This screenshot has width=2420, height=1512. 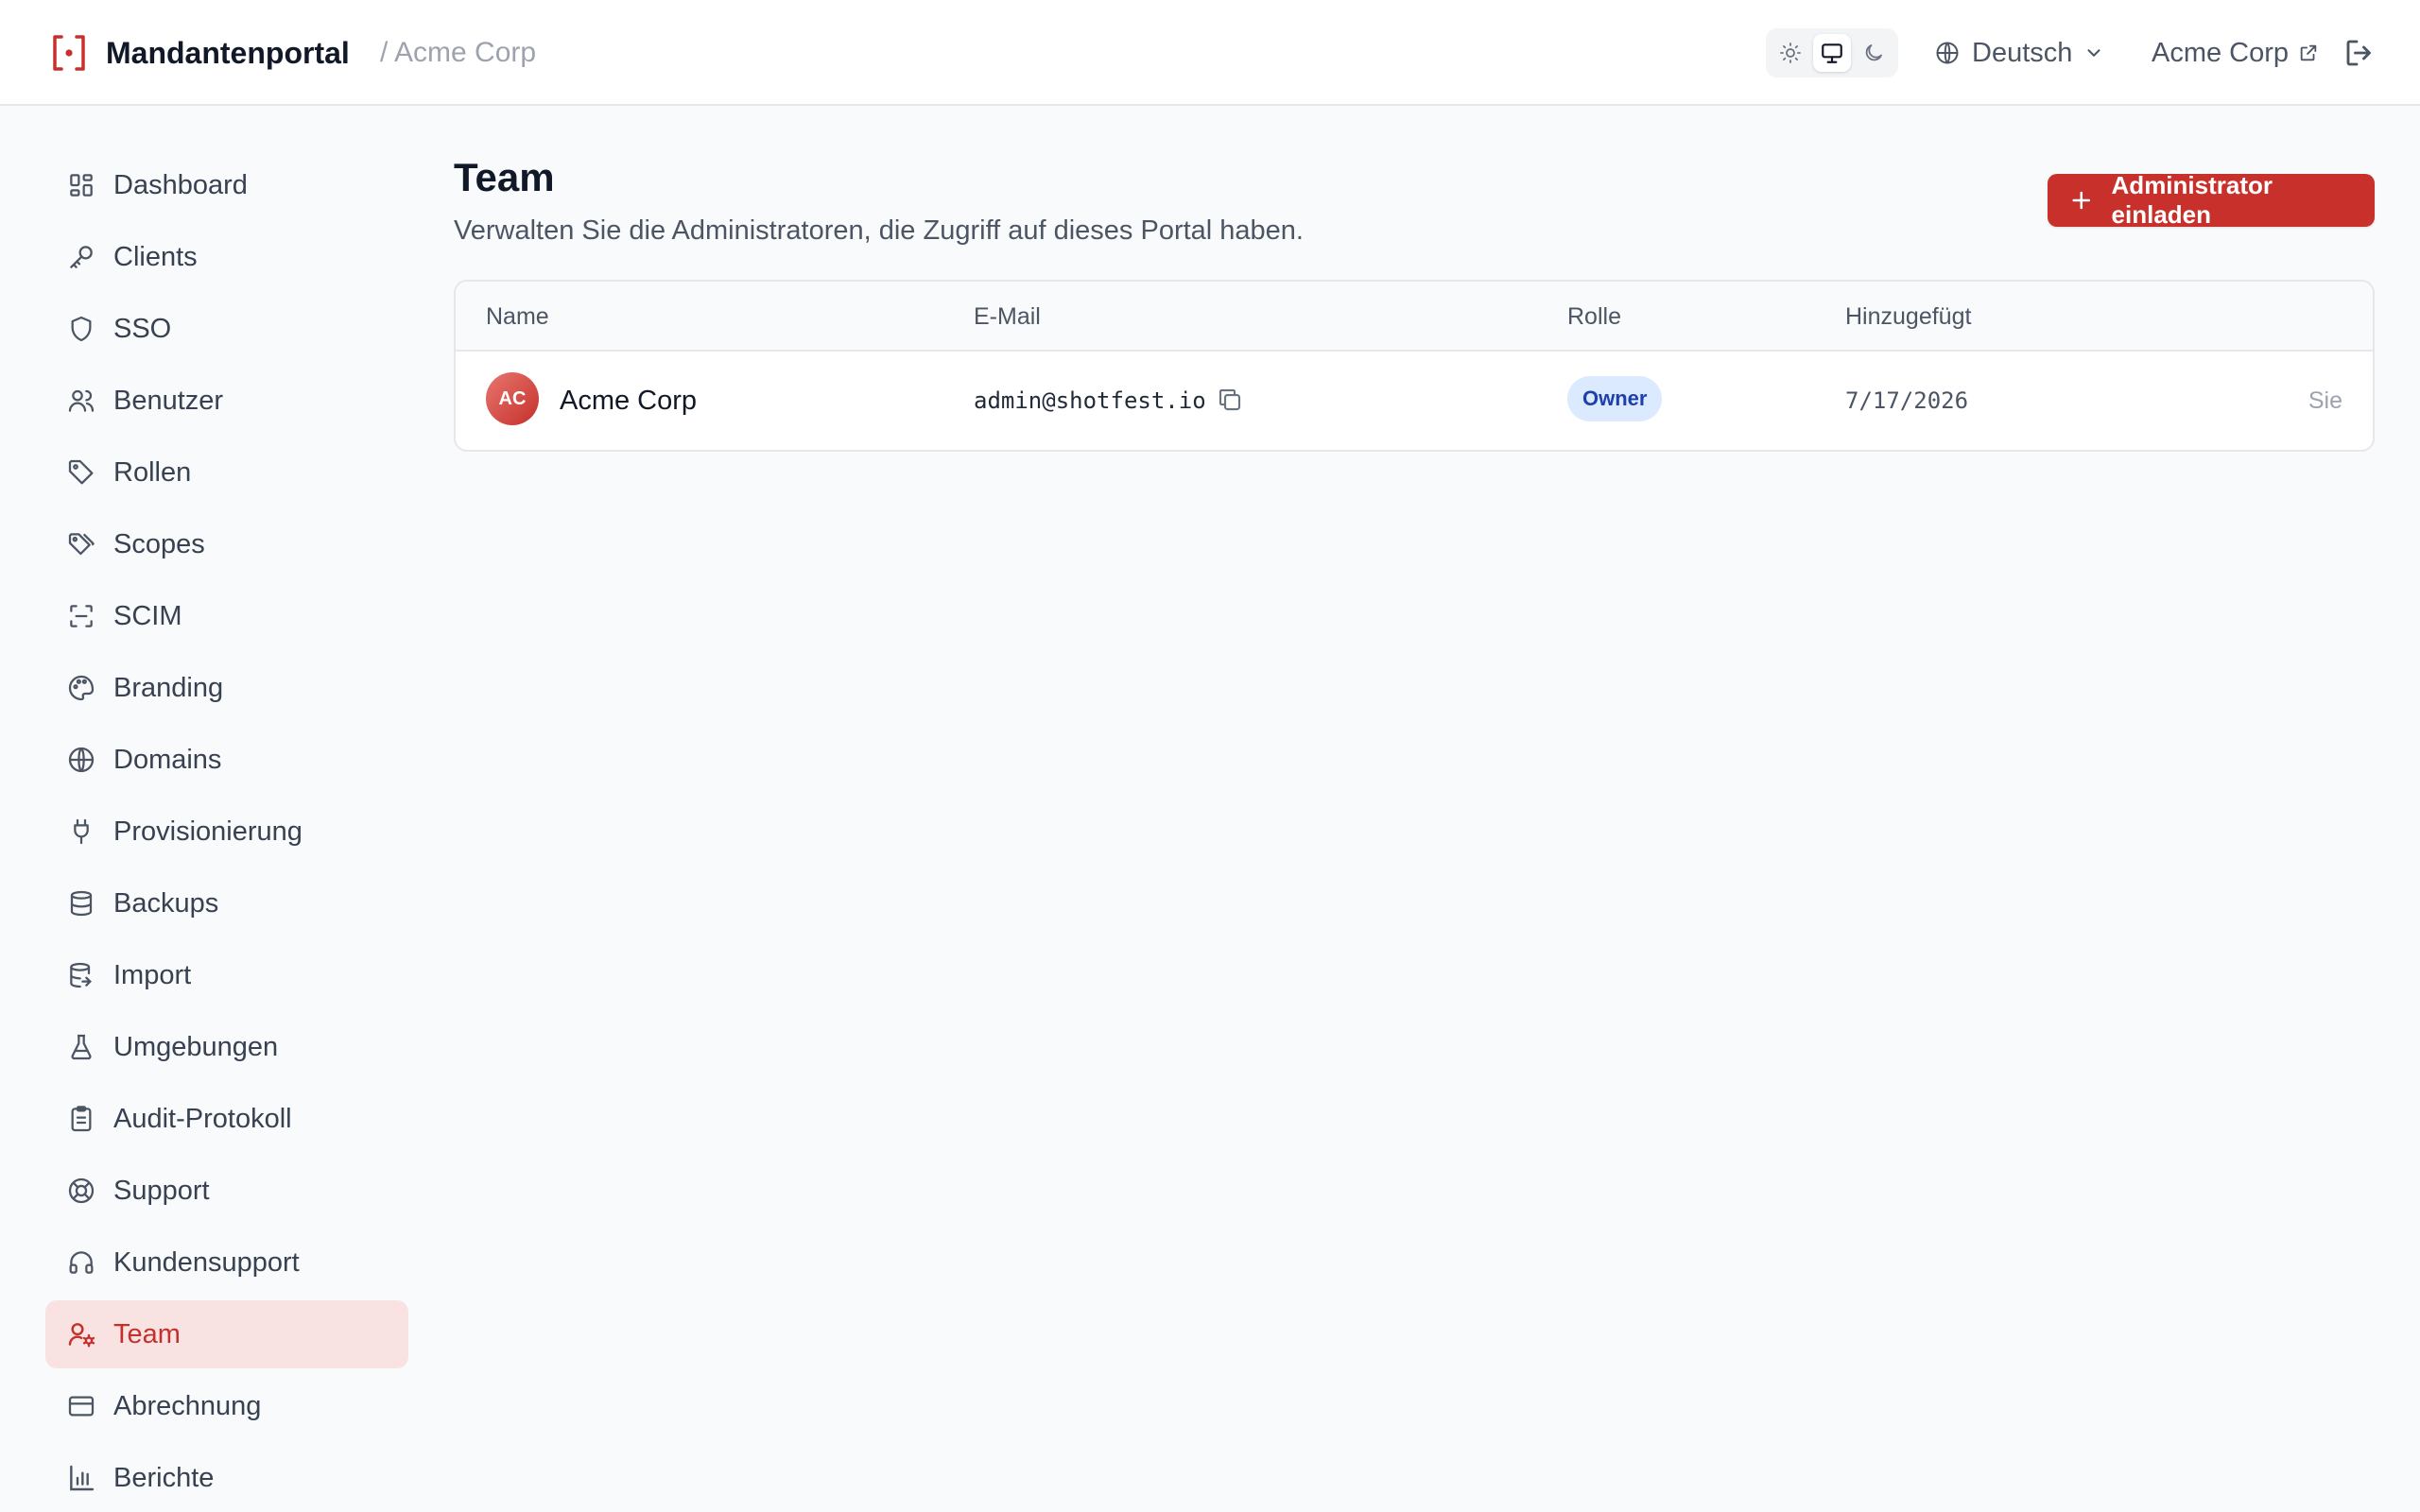 I want to click on users-icon, so click(x=81, y=400).